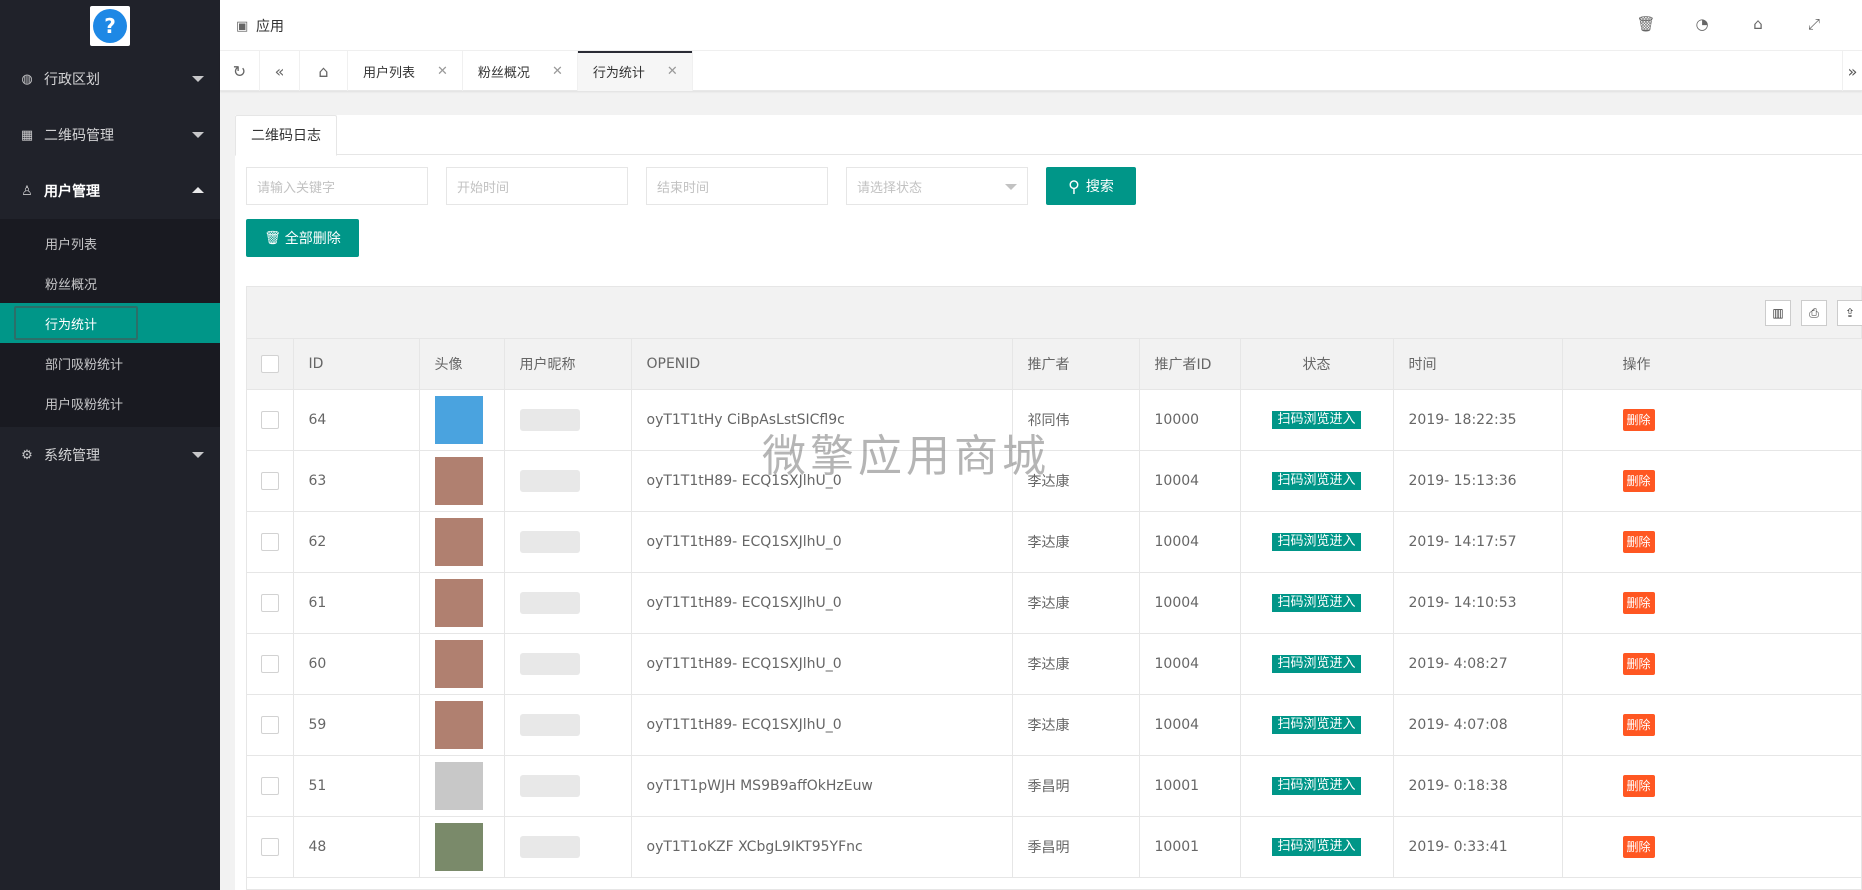  I want to click on sidebar-item-dept-fans: 部门吸粉统计, so click(110, 363).